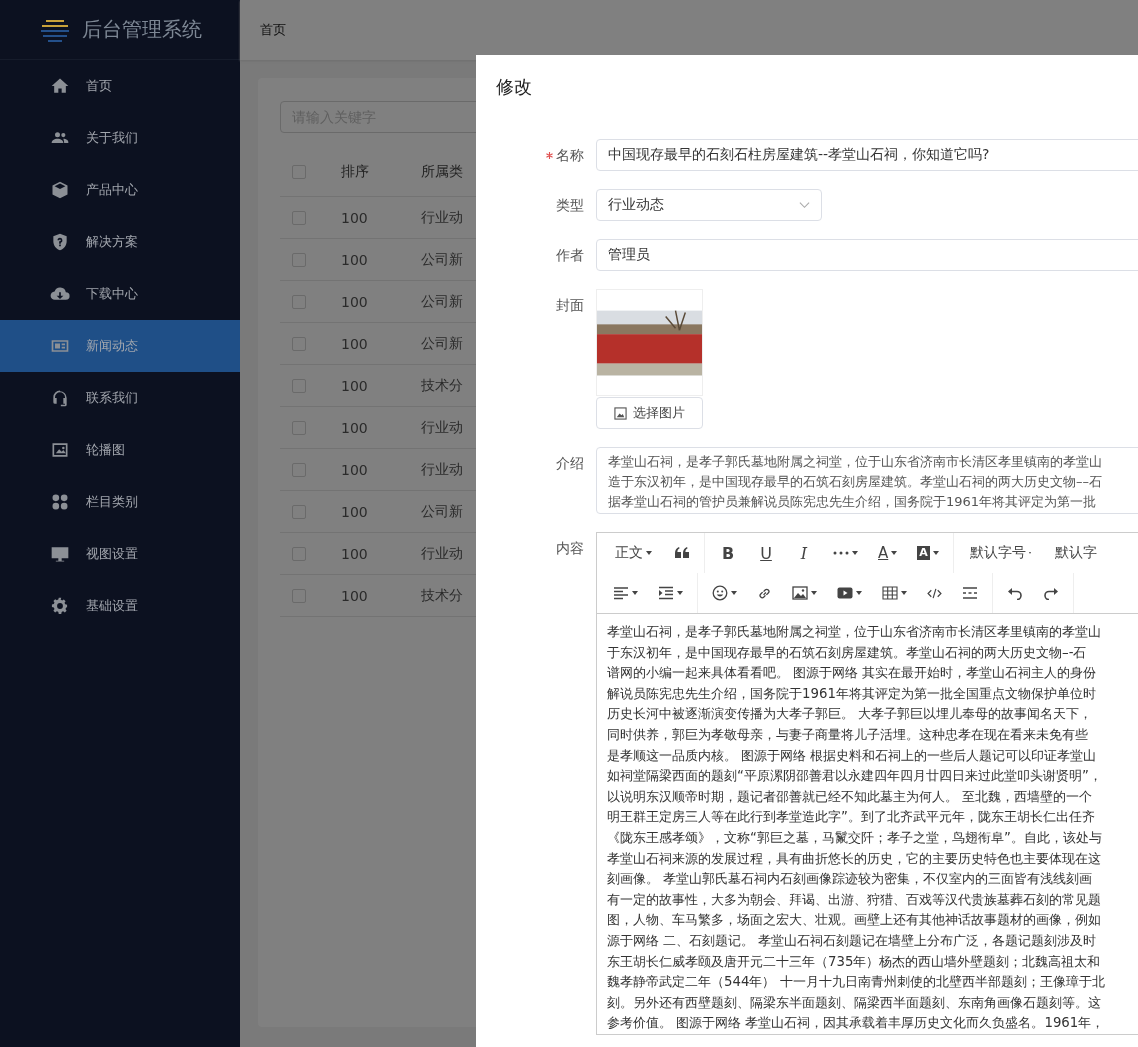 The image size is (1138, 1047). I want to click on text-line: 有一定的故事性，大多为朝会、拜谒、出游、狩猎、百戏等汉代贵族墓葬石刻的常见题, so click(854, 899).